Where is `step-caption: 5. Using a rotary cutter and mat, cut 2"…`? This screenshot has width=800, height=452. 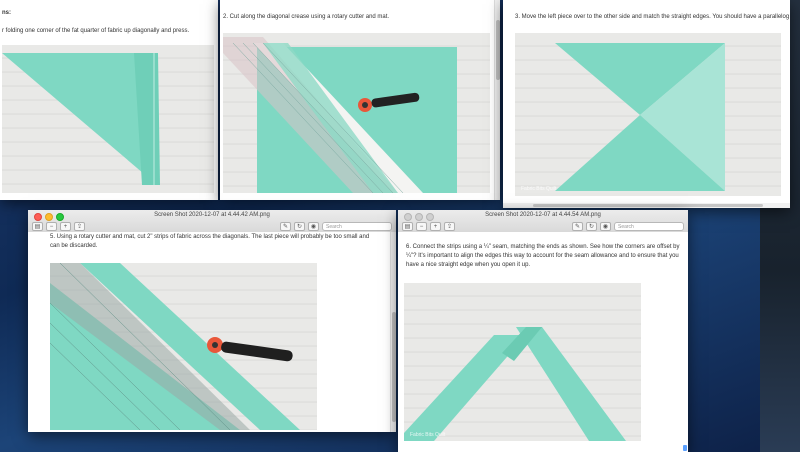
step-caption: 5. Using a rotary cutter and mat, cut 2"… is located at coordinates (210, 241).